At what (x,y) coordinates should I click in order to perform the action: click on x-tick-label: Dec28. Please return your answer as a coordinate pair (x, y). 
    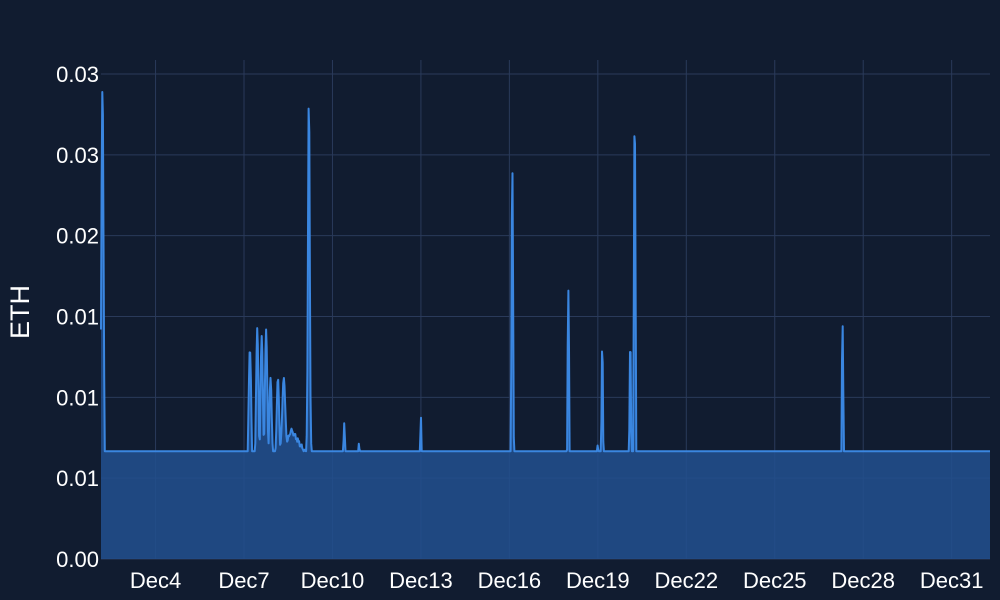
    Looking at the image, I should click on (863, 580).